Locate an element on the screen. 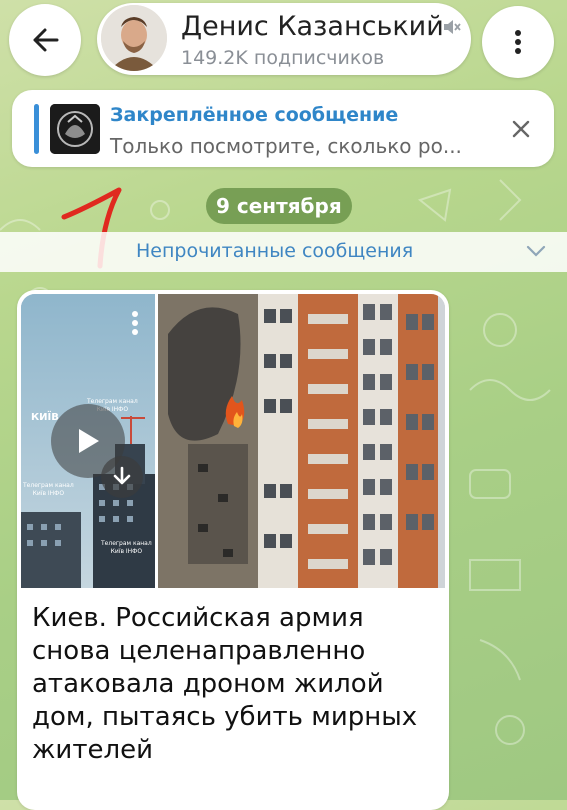 This screenshot has height=810, width=567. arrow-left-icon is located at coordinates (46, 40).